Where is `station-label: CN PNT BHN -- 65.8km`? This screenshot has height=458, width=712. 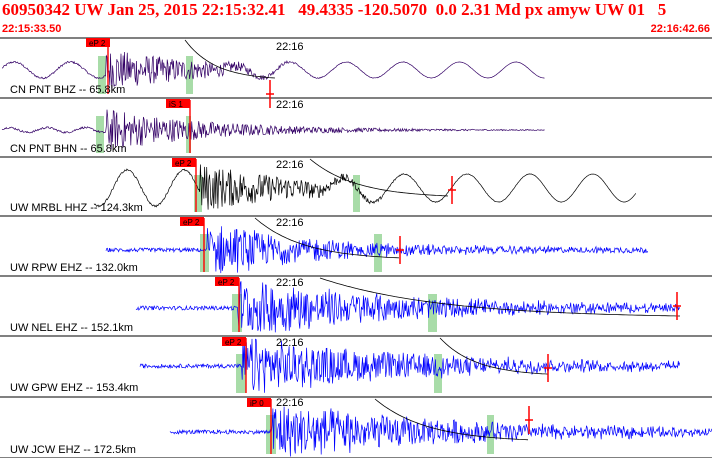 station-label: CN PNT BHN -- 65.8km is located at coordinates (68, 149).